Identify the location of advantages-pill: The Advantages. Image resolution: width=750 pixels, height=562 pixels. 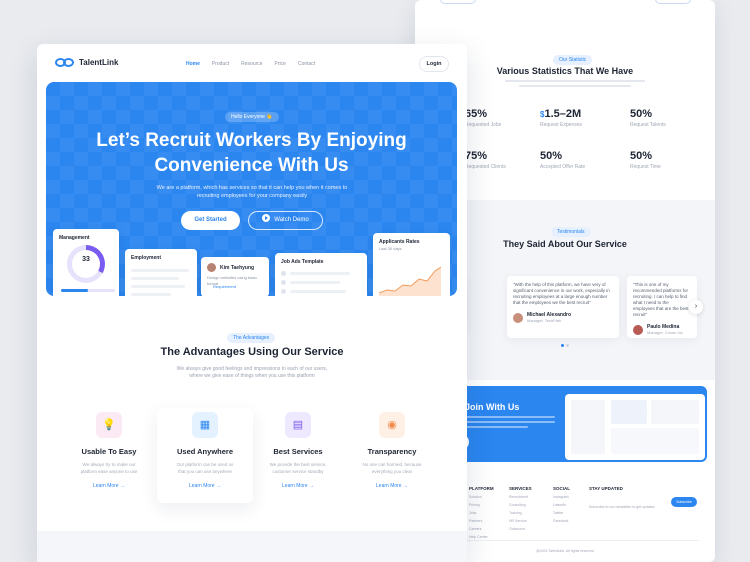
(251, 338).